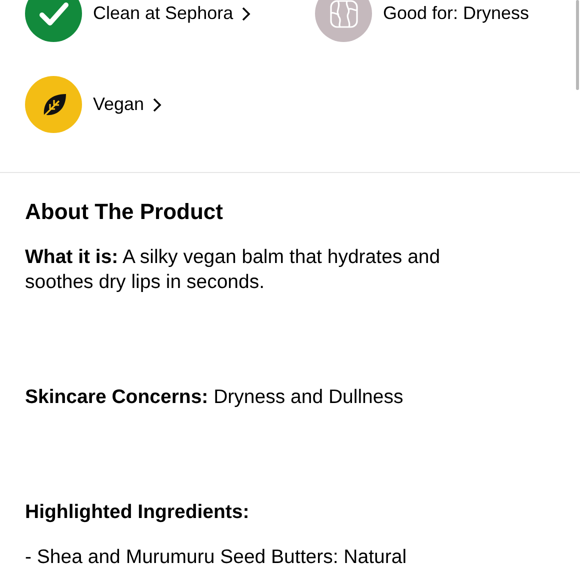  Describe the element at coordinates (137, 512) in the screenshot. I see `ingredients-label: Highlighted Ingredients:` at that location.